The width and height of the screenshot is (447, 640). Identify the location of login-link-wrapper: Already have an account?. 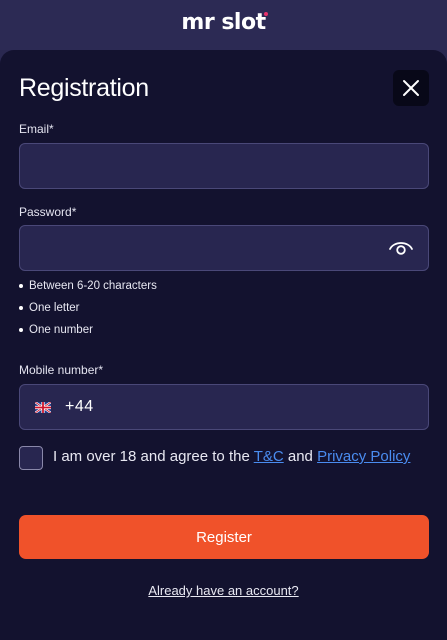
(223, 590).